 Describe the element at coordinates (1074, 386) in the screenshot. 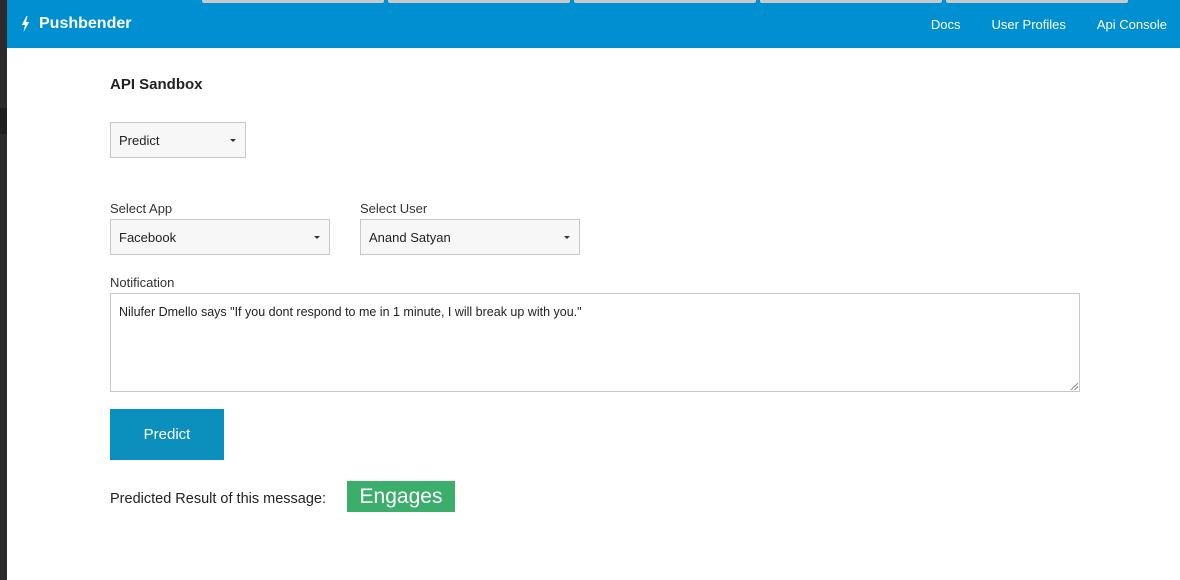

I see `resize-grip-icon` at that location.